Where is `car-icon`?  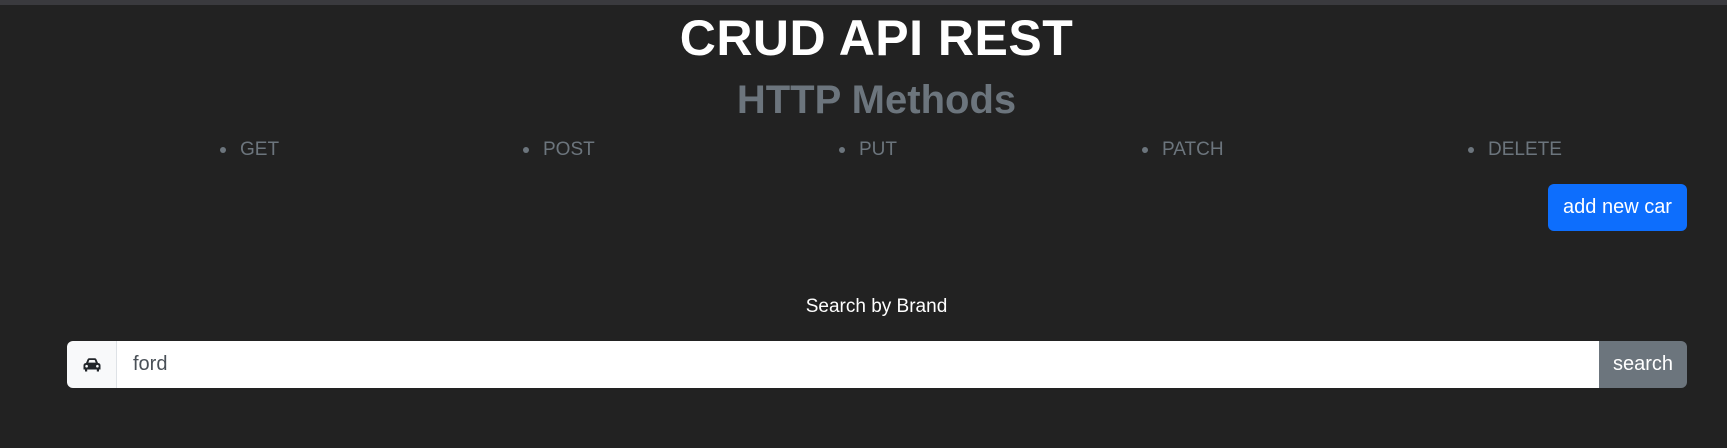
car-icon is located at coordinates (92, 364).